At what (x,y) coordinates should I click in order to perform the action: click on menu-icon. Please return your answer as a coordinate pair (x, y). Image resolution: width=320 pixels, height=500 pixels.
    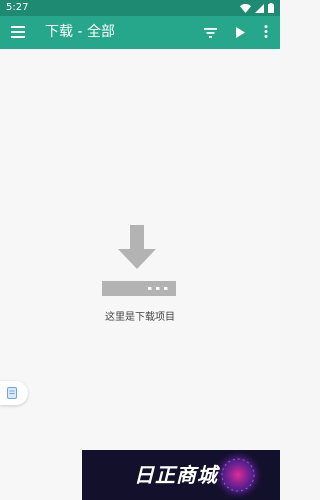
    Looking at the image, I should click on (18, 32).